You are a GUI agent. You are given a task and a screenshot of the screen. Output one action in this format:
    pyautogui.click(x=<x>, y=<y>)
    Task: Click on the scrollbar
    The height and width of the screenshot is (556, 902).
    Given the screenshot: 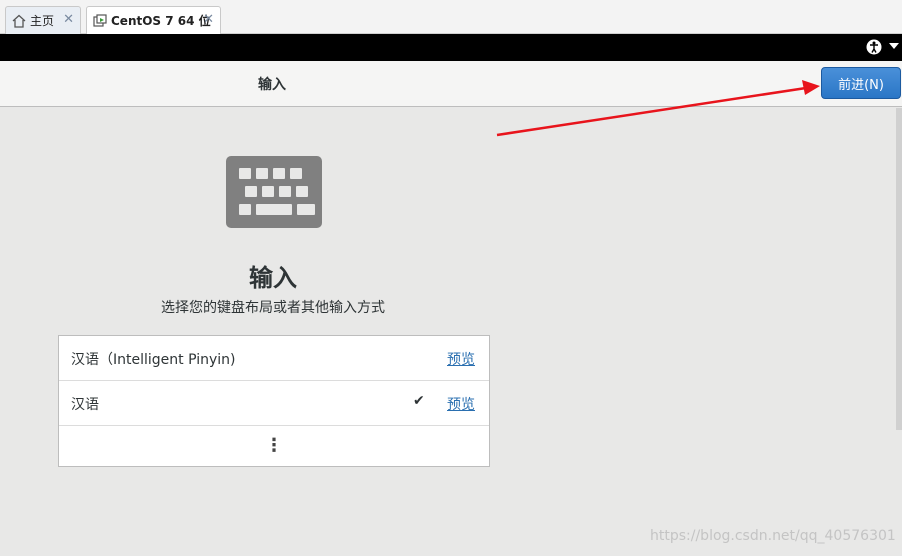 What is the action you would take?
    pyautogui.click(x=899, y=269)
    